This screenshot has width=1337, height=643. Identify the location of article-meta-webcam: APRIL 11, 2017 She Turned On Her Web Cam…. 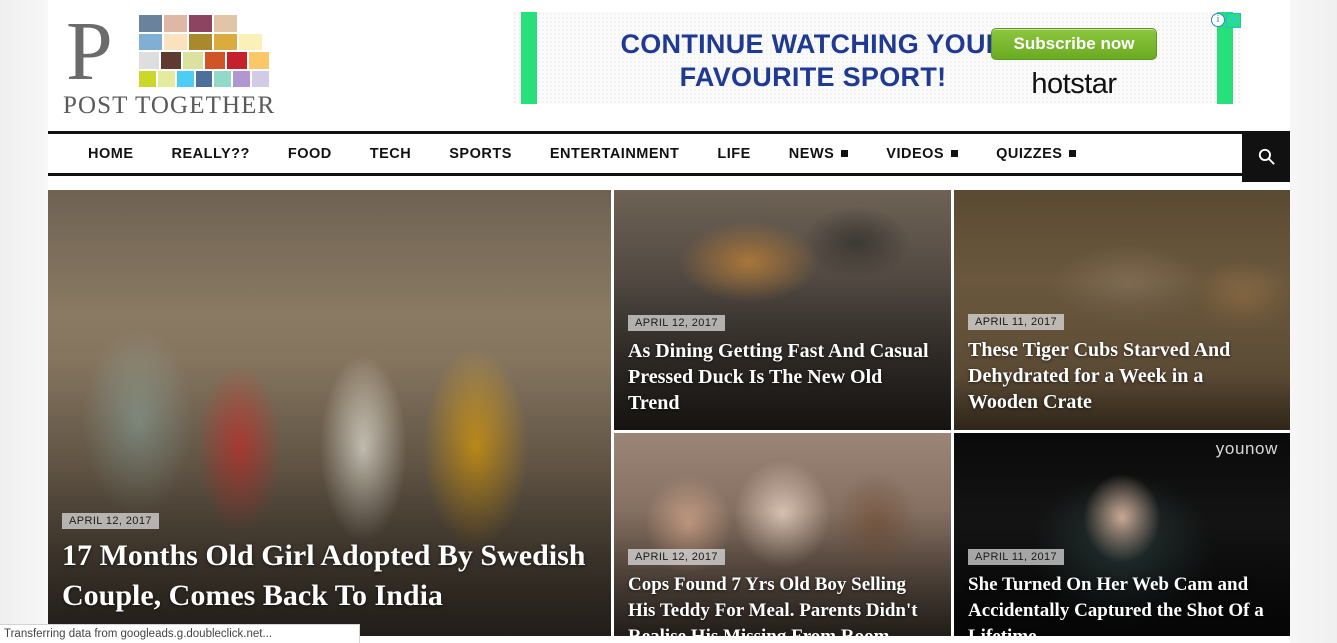
(1122, 591).